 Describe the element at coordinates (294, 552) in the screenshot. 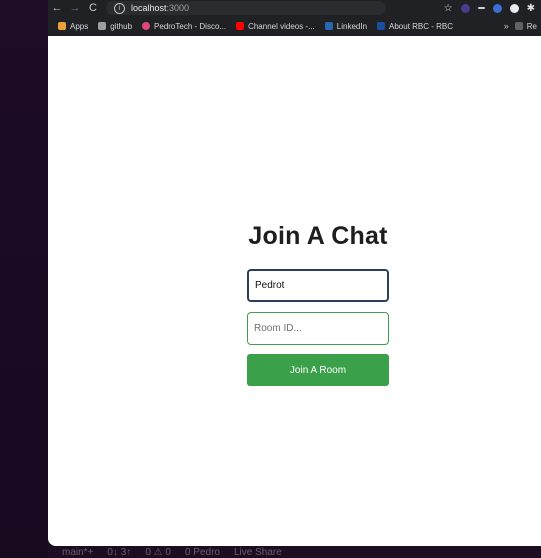

I see `editor-statusbar: main*+ 0↓ 3↑ 0 ⚠ 0 0 Pedro Live Share` at that location.